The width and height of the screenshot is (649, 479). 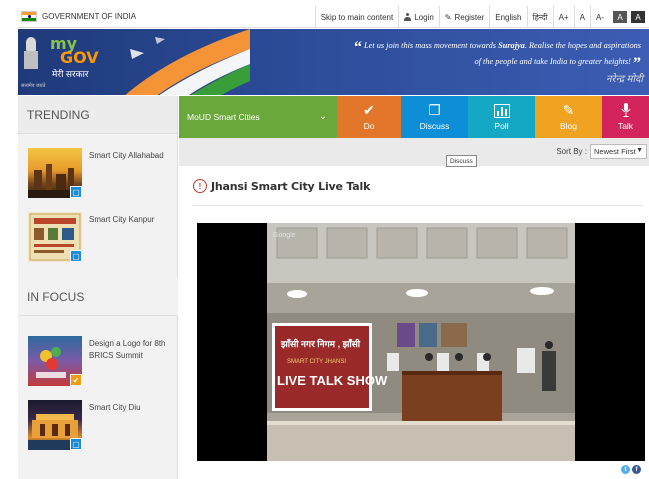 I want to click on mic-icon, so click(x=625, y=110).